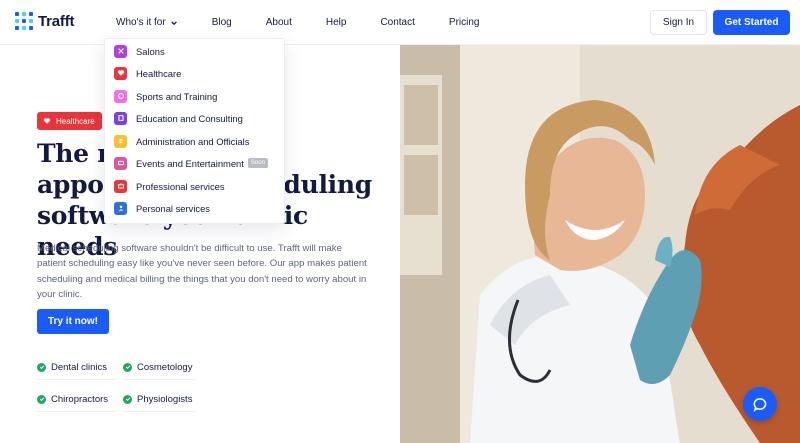 This screenshot has width=800, height=443. What do you see at coordinates (180, 186) in the screenshot?
I see `dropdown-item-label: Professional services` at bounding box center [180, 186].